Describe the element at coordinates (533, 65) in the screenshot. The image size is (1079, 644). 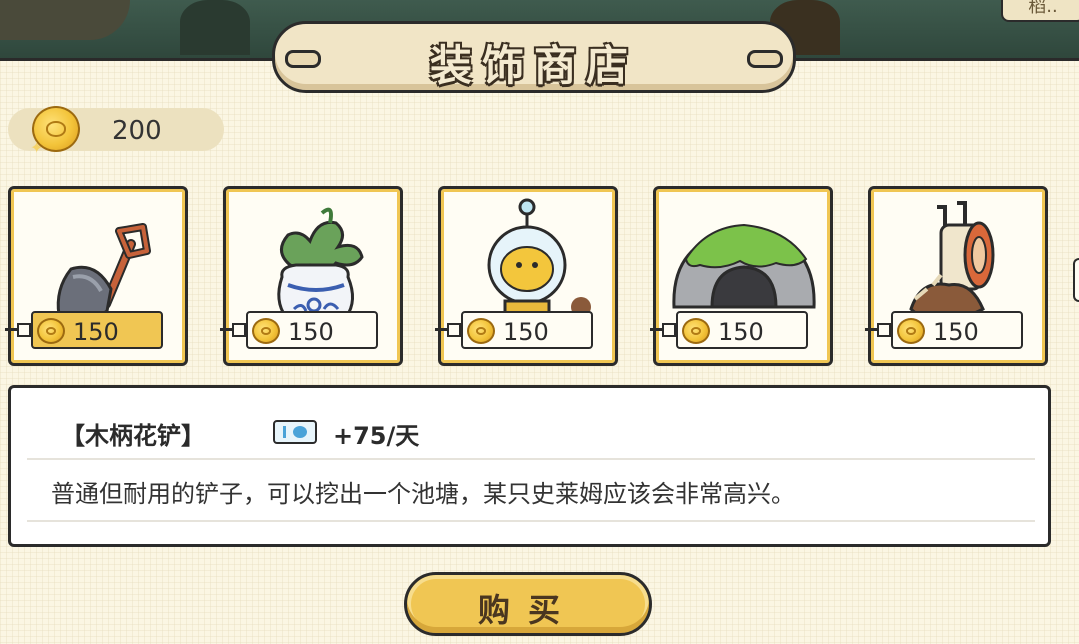
I see `page-title: 装饰商店` at that location.